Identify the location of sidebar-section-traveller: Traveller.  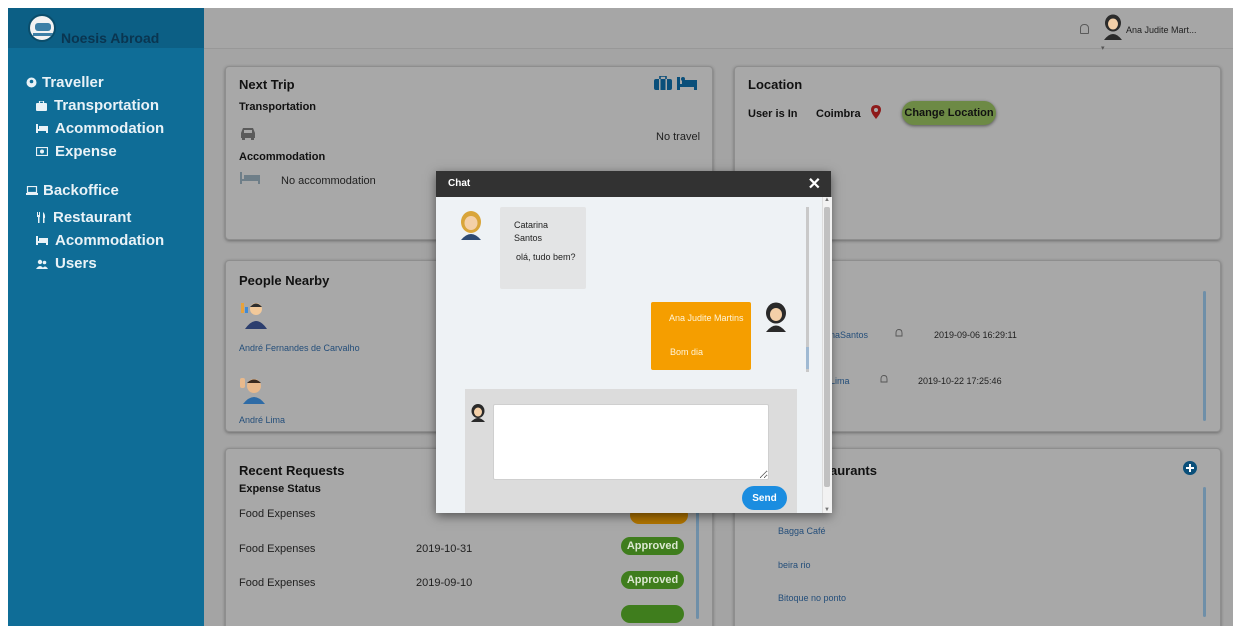
(65, 82).